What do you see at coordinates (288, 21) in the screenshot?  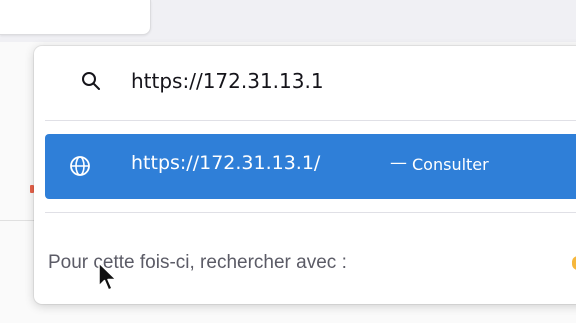 I see `browser-toolbar` at bounding box center [288, 21].